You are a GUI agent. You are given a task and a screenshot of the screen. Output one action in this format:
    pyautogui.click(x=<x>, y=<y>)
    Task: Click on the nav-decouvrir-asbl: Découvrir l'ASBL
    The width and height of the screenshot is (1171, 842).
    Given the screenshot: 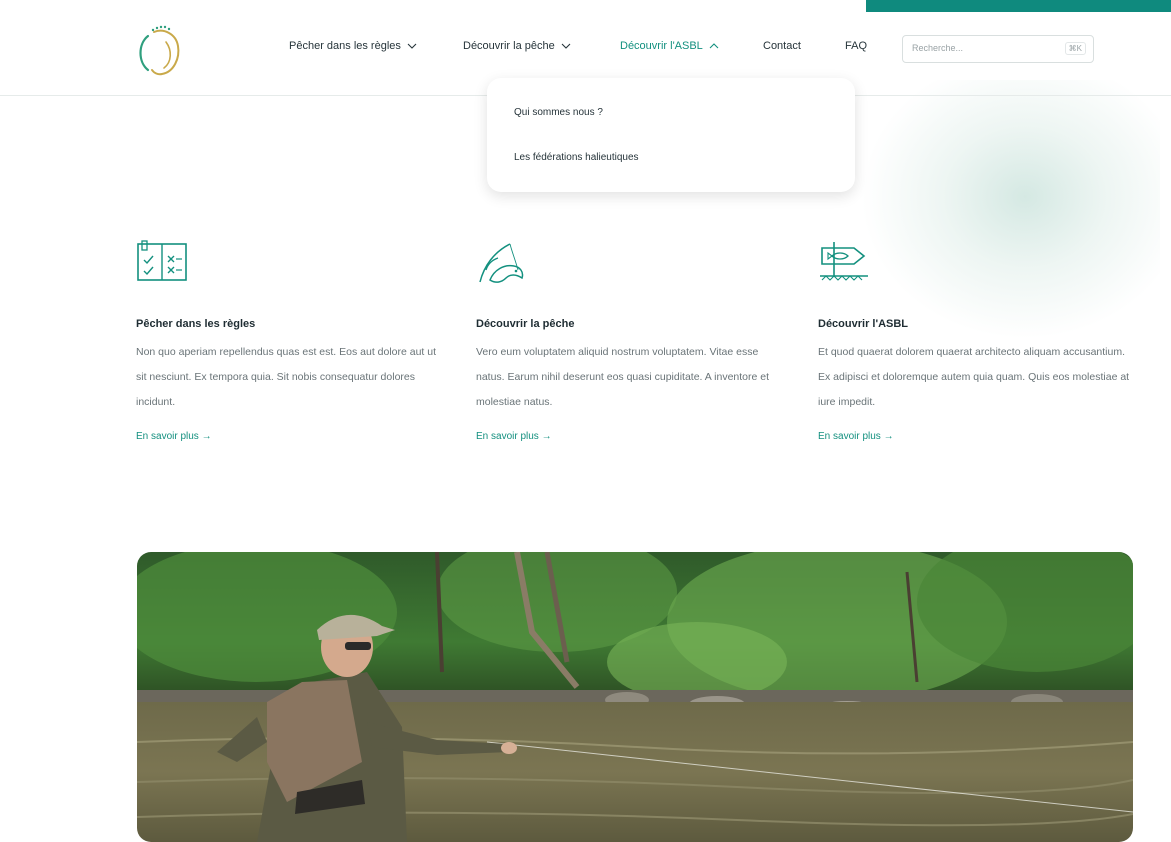 What is the action you would take?
    pyautogui.click(x=669, y=46)
    